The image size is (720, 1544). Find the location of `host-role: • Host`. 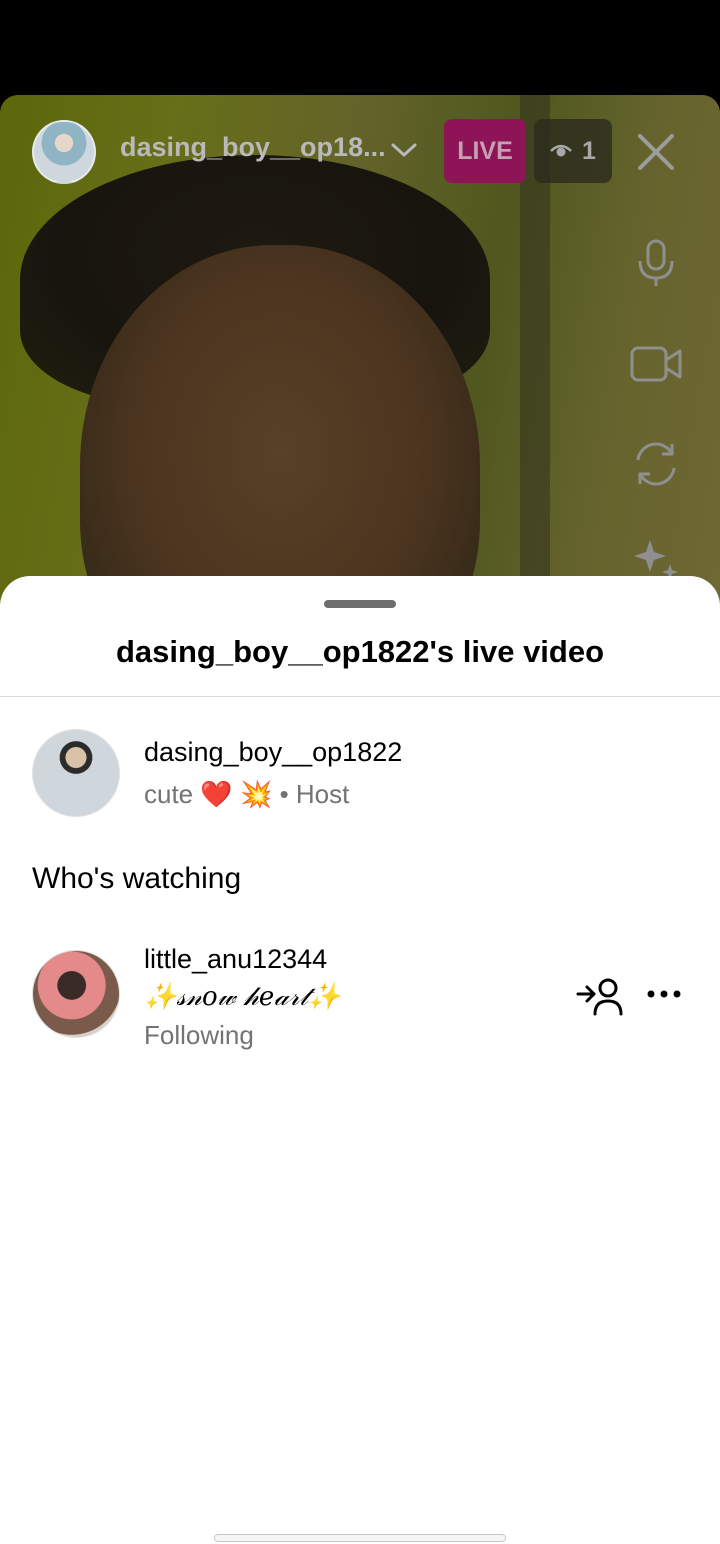

host-role: • Host is located at coordinates (311, 794).